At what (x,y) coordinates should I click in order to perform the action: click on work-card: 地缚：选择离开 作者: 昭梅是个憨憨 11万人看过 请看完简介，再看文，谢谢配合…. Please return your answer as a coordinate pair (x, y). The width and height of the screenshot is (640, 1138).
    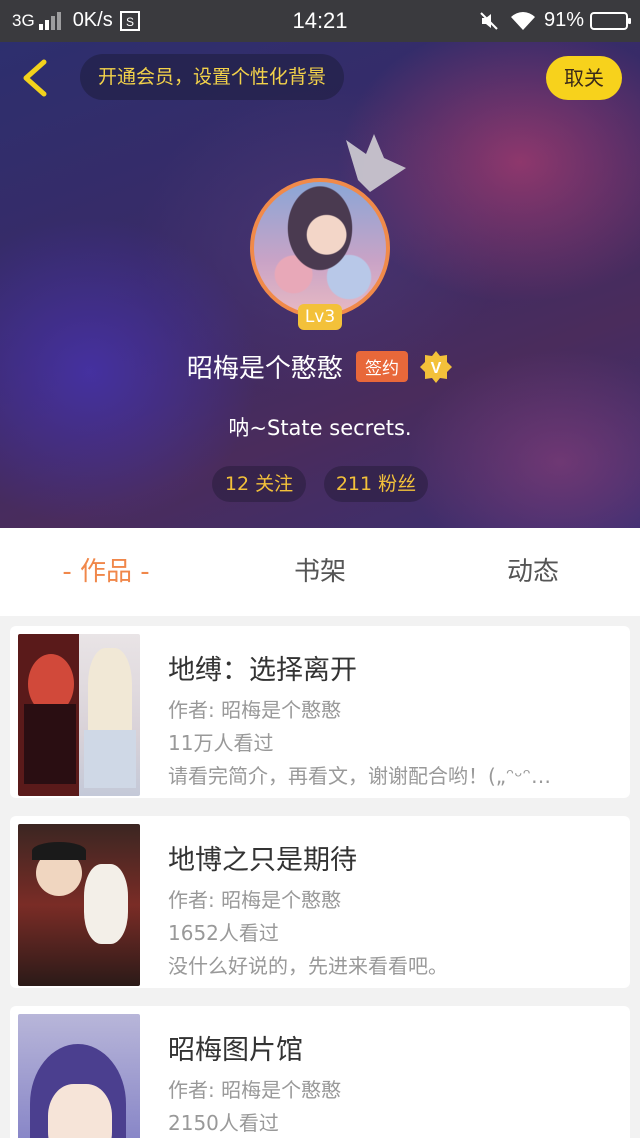
    Looking at the image, I should click on (320, 712).